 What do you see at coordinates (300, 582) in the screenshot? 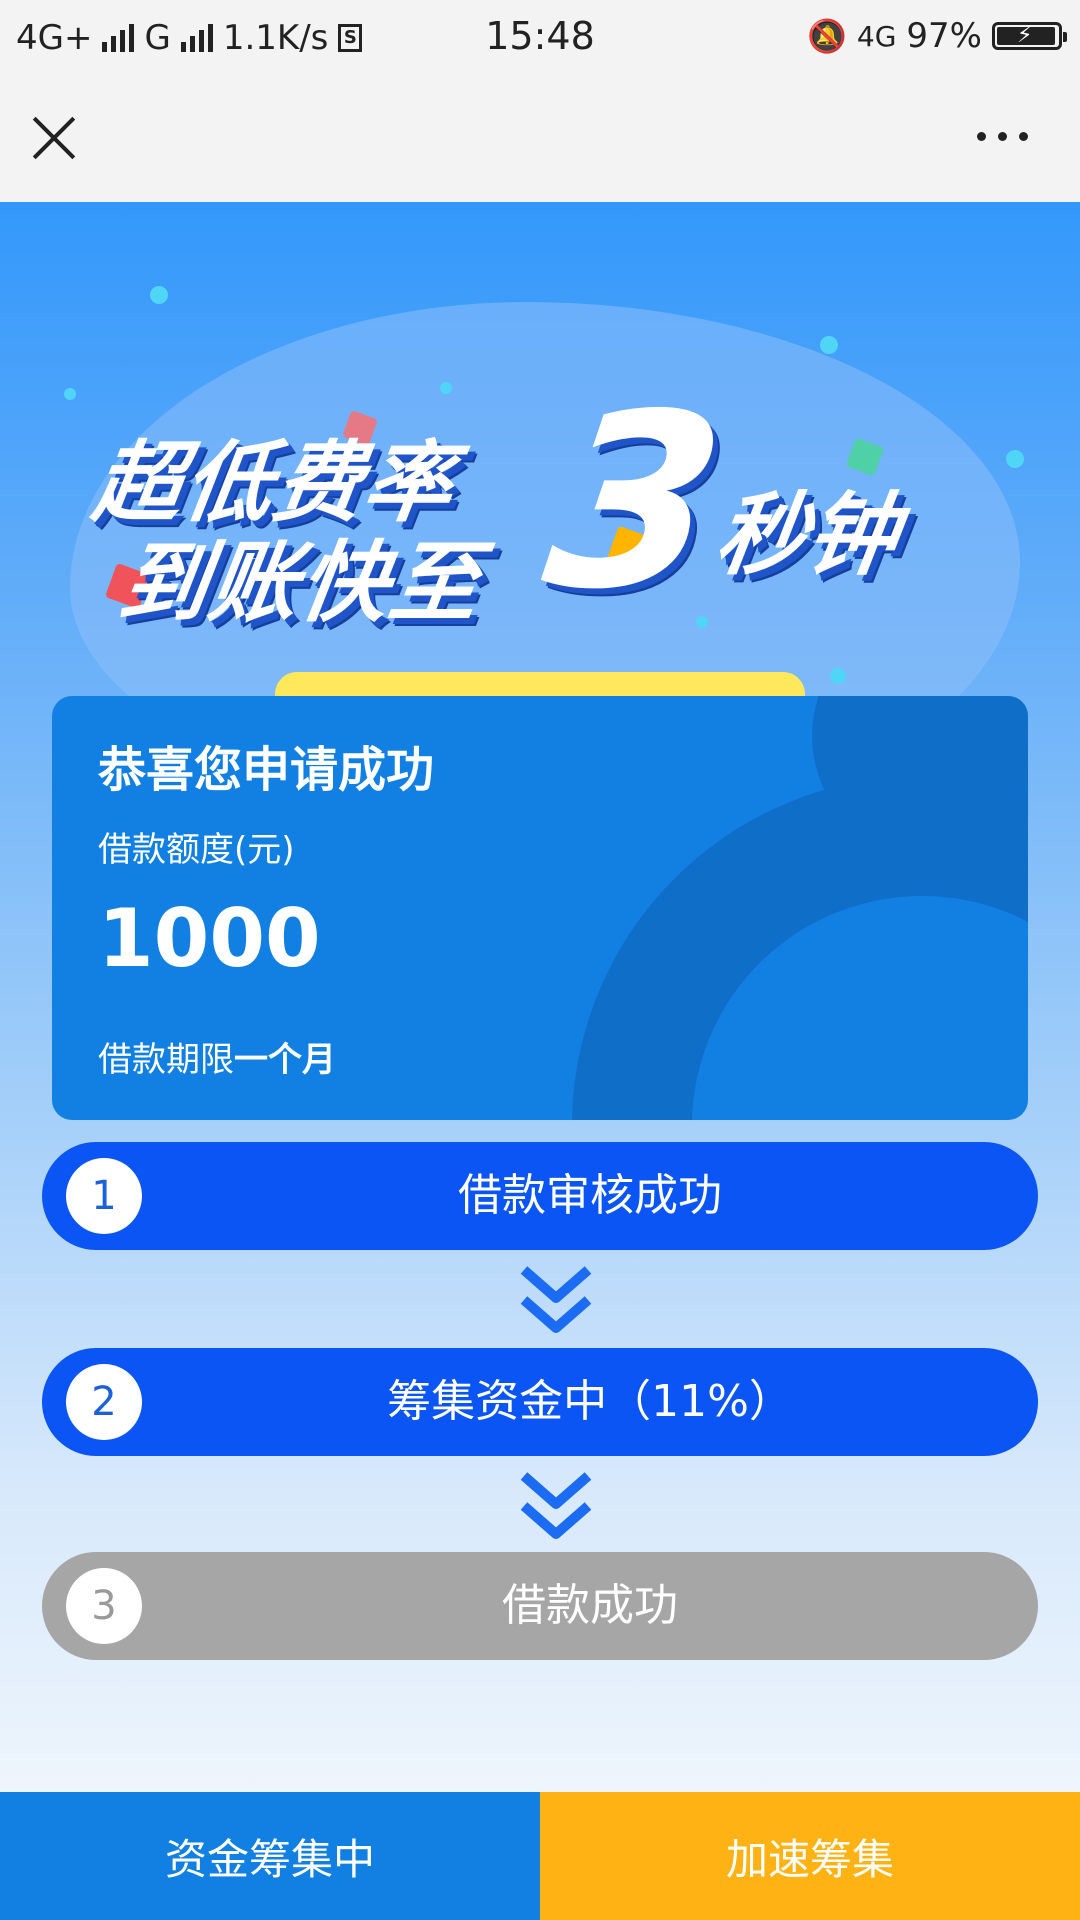
I see `banner-line-2: 到账快至` at bounding box center [300, 582].